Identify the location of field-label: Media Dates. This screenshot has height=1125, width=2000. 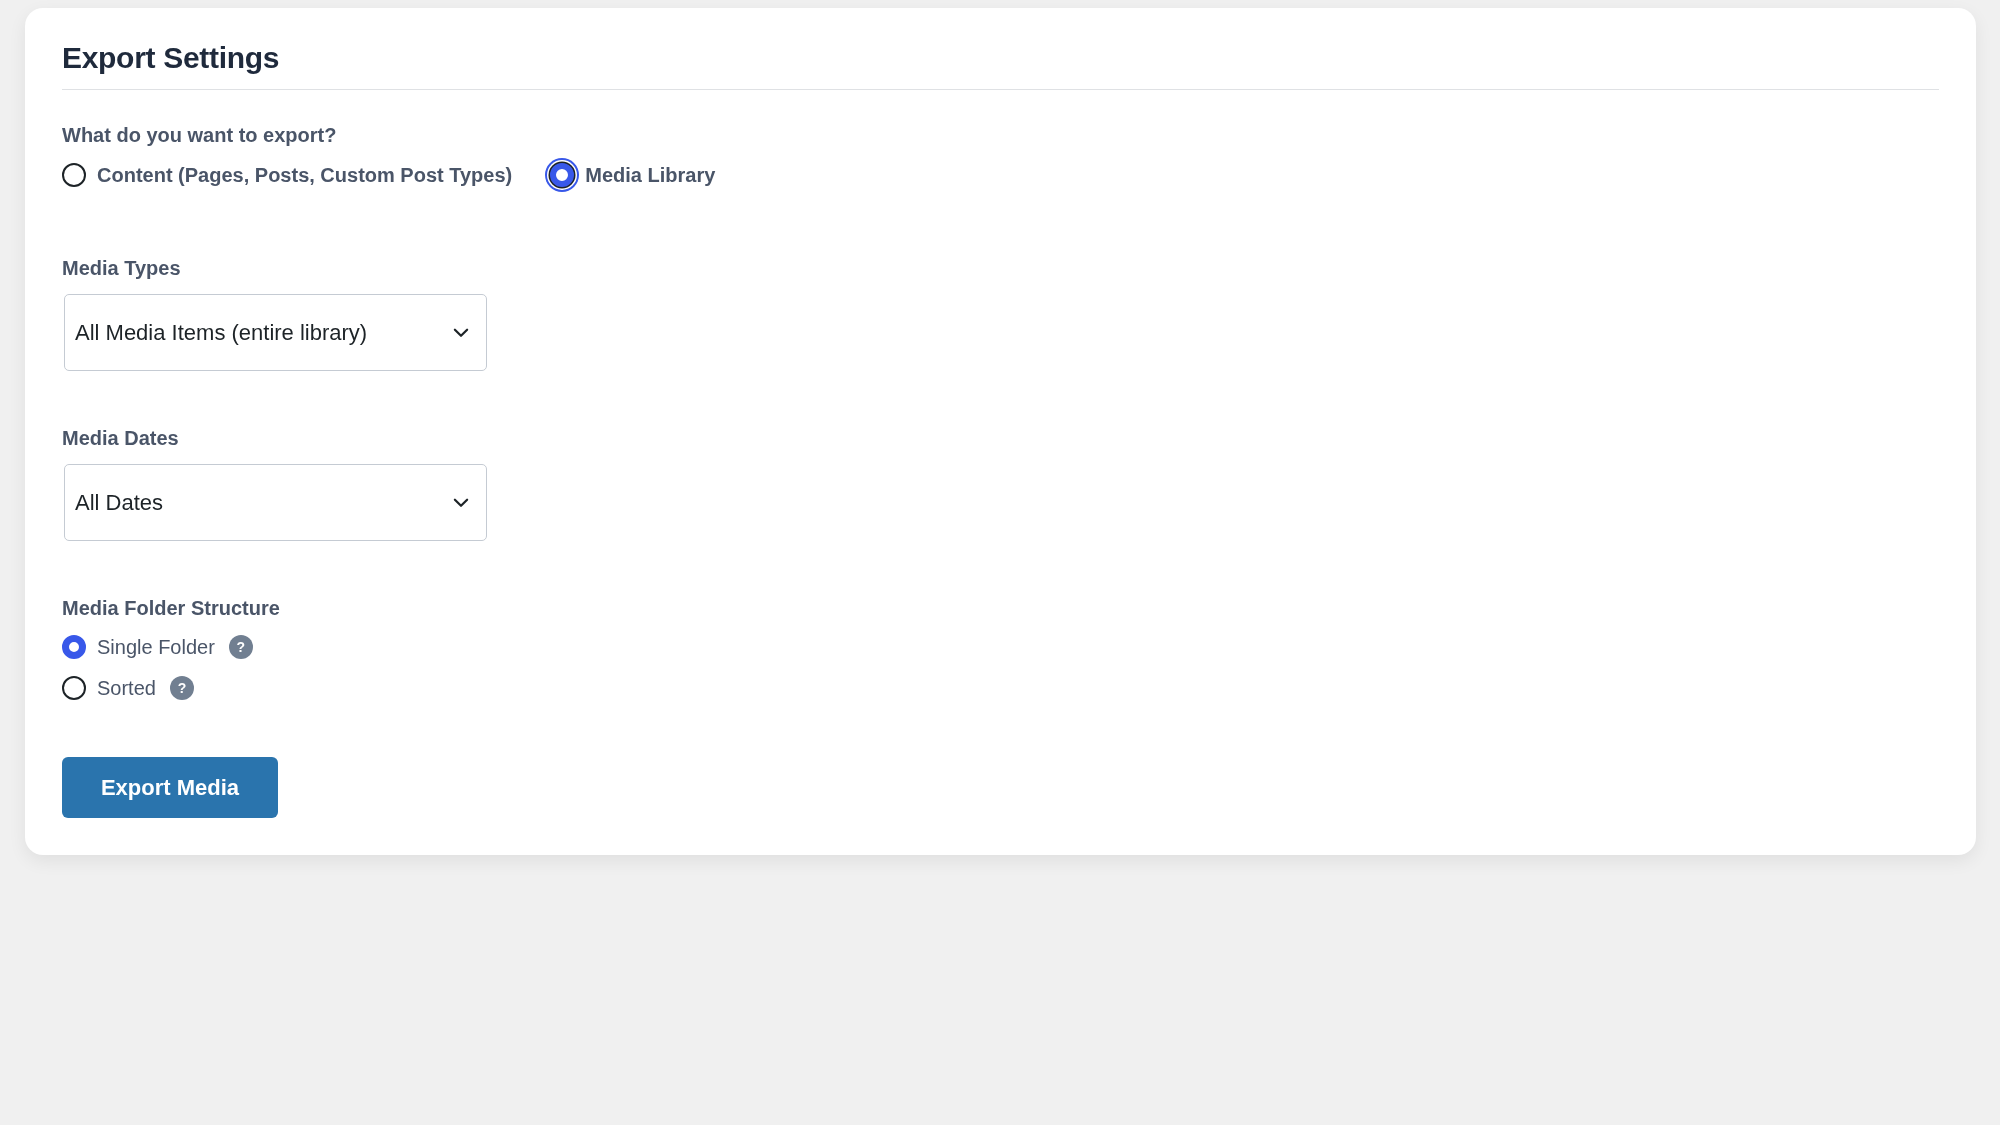
(120, 438).